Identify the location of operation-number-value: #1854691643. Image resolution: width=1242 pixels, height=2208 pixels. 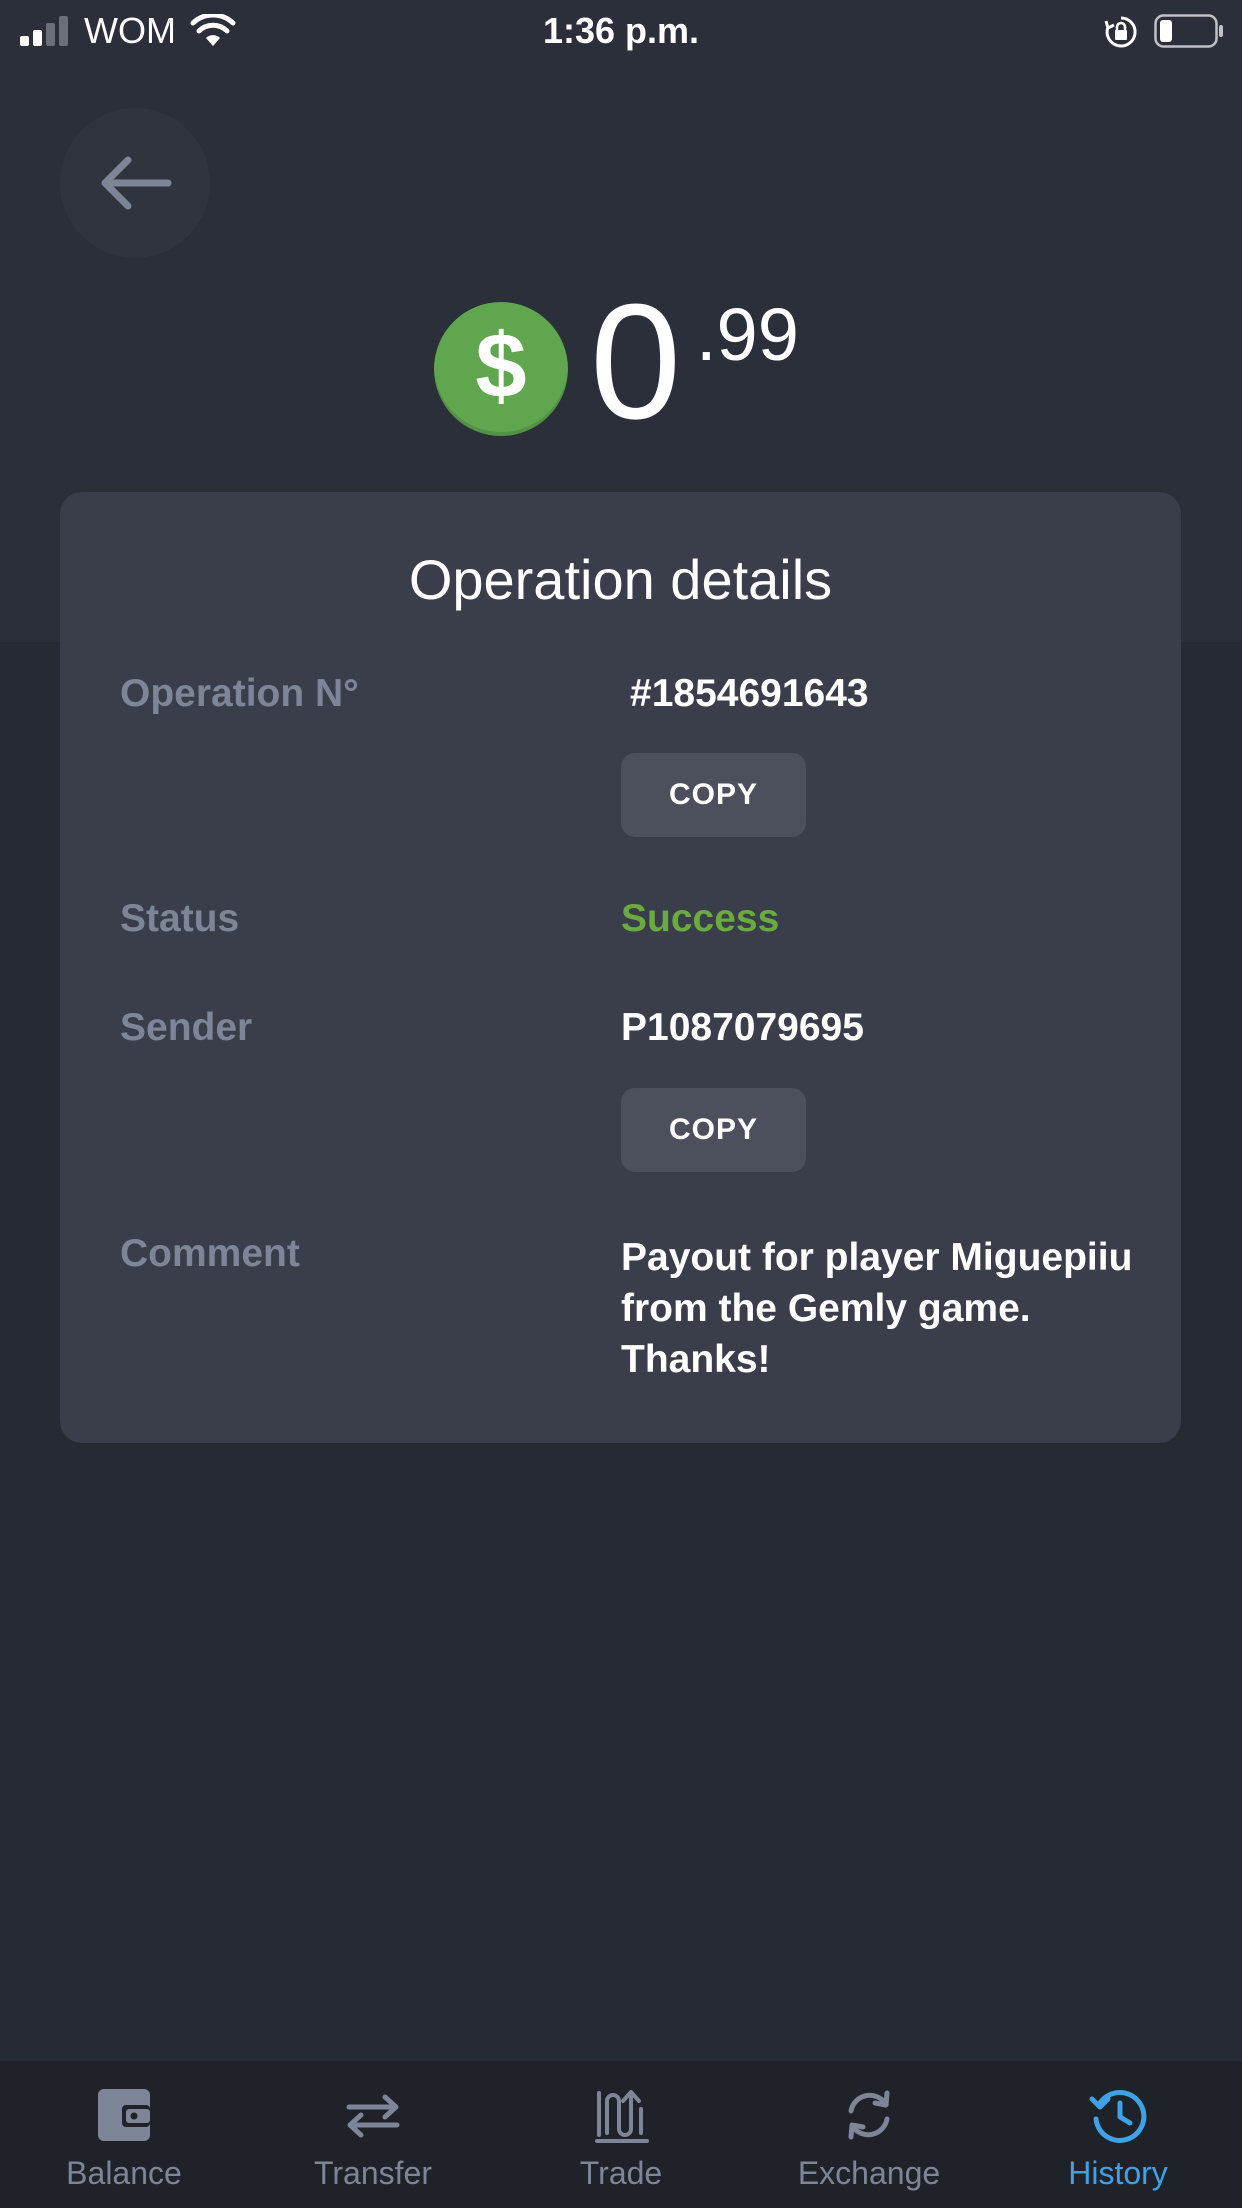
(749, 693).